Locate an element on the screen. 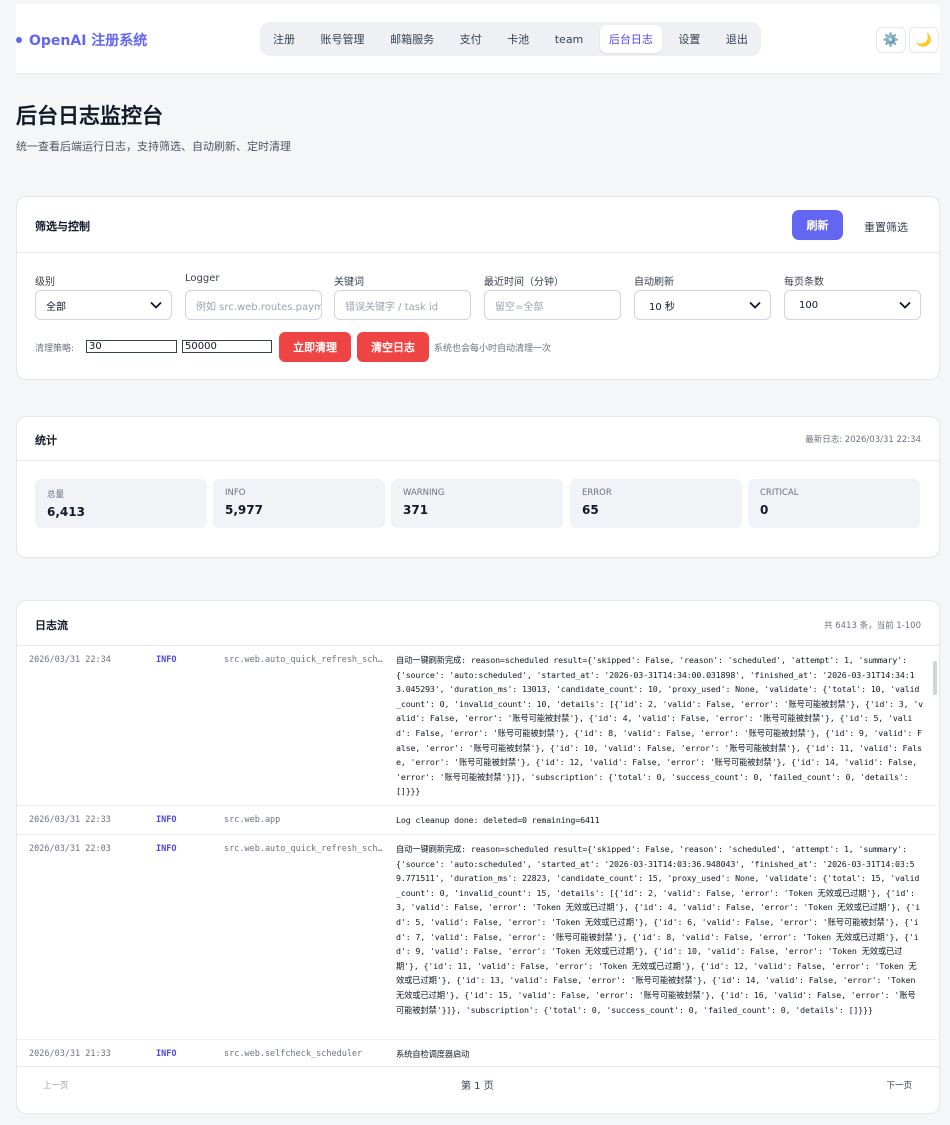  log-time: 2026/03/31 22:34 is located at coordinates (70, 660).